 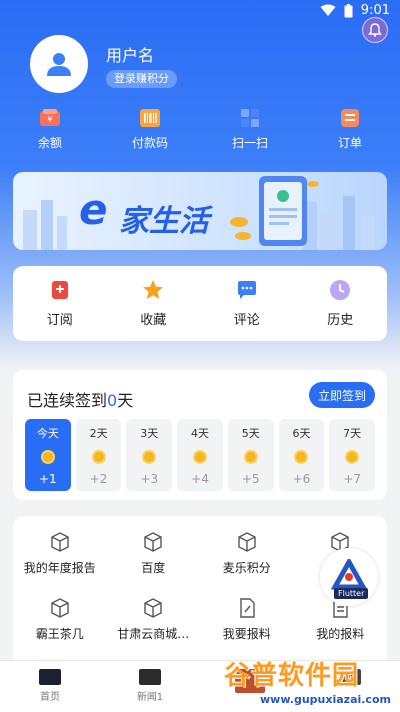 What do you see at coordinates (125, 400) in the screenshot?
I see `checkin-title-suffix: 天` at bounding box center [125, 400].